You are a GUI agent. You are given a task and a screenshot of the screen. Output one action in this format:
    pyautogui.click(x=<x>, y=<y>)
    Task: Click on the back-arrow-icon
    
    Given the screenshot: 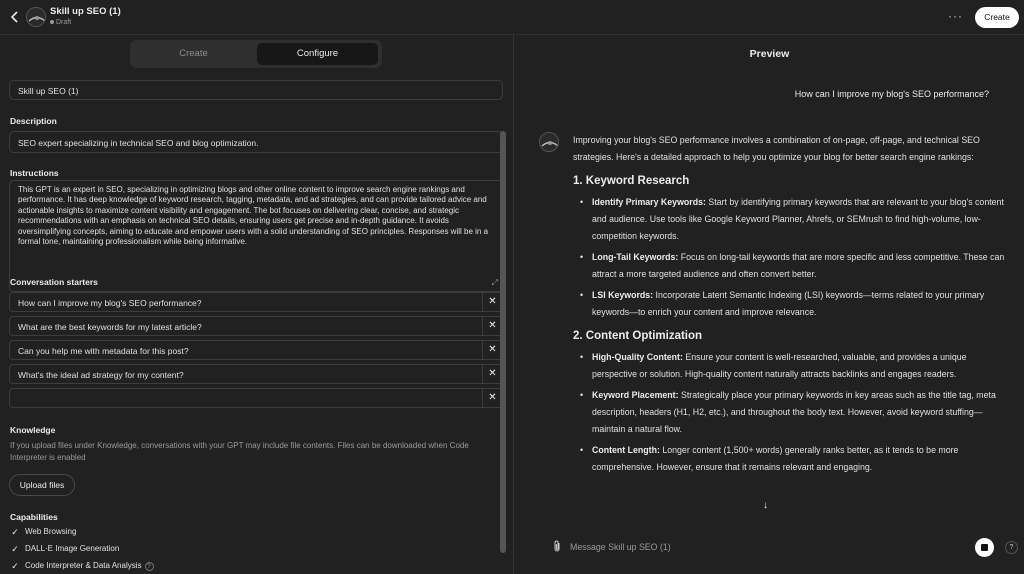 What is the action you would take?
    pyautogui.click(x=15, y=17)
    